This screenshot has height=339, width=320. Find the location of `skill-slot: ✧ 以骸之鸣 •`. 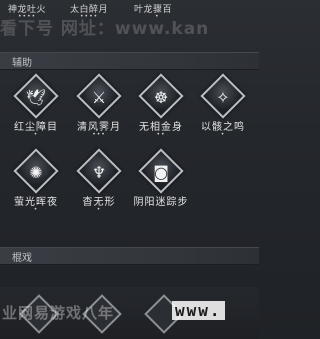

skill-slot: ✧ 以骸之鸣 • is located at coordinates (223, 107).